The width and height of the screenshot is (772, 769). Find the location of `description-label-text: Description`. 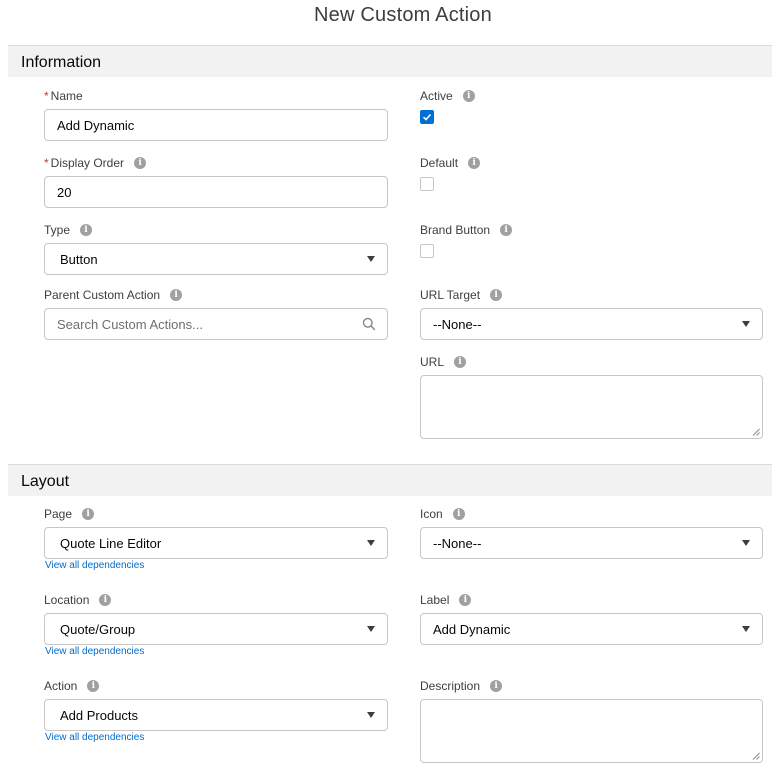

description-label-text: Description is located at coordinates (450, 686).